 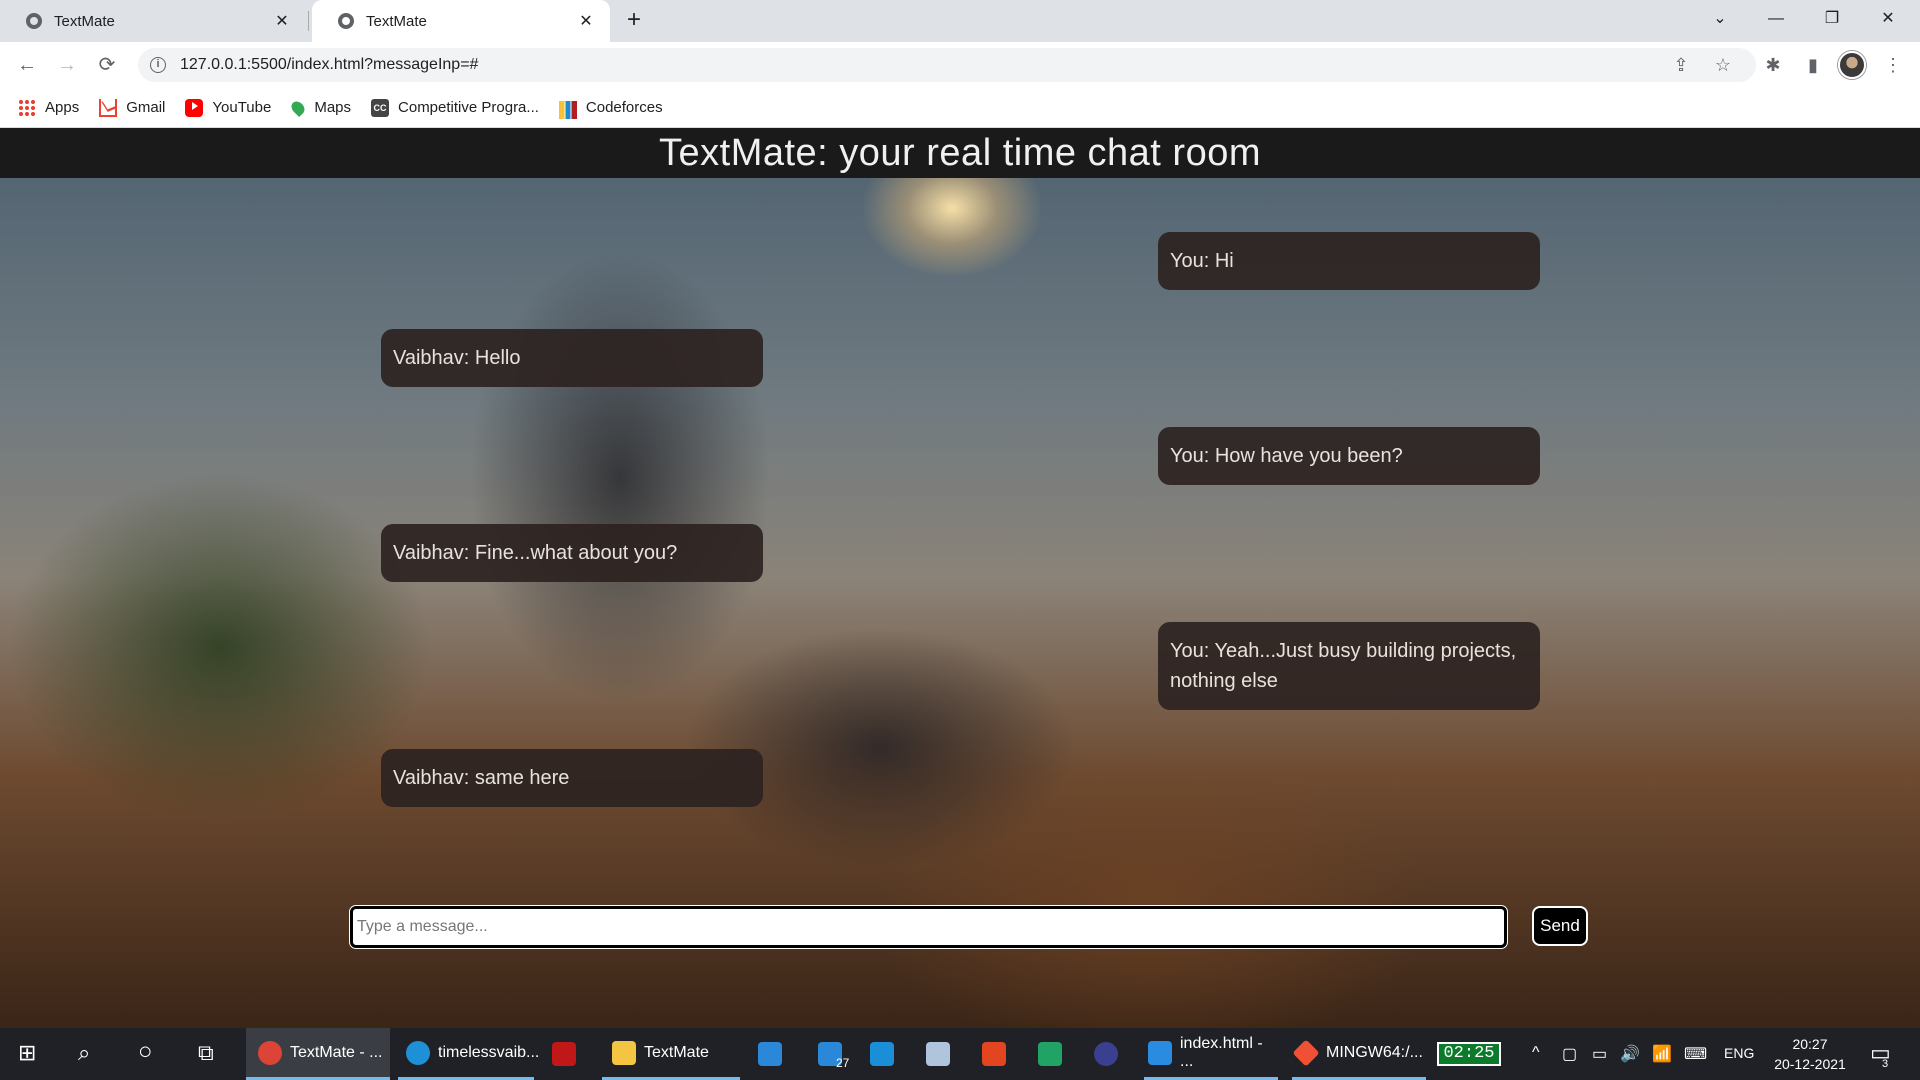 What do you see at coordinates (1695, 1054) in the screenshot?
I see `keyboard-icon: ⌨` at bounding box center [1695, 1054].